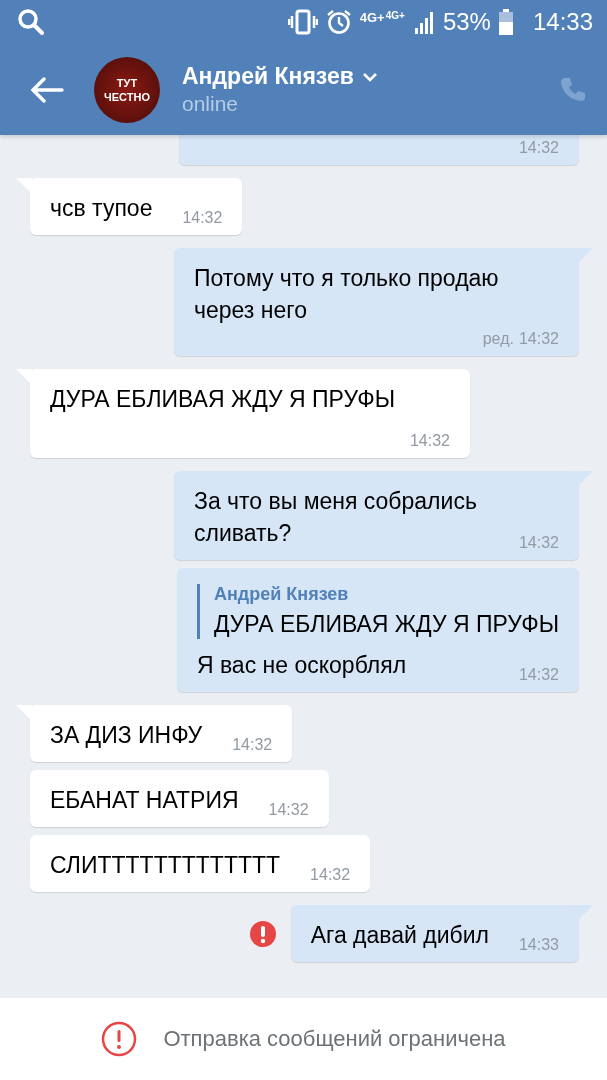 The height and width of the screenshot is (1080, 607). I want to click on reply-text: ДУРА ЕБЛИВАЯ ЖДУ Я ПРУФЫ, so click(386, 624).